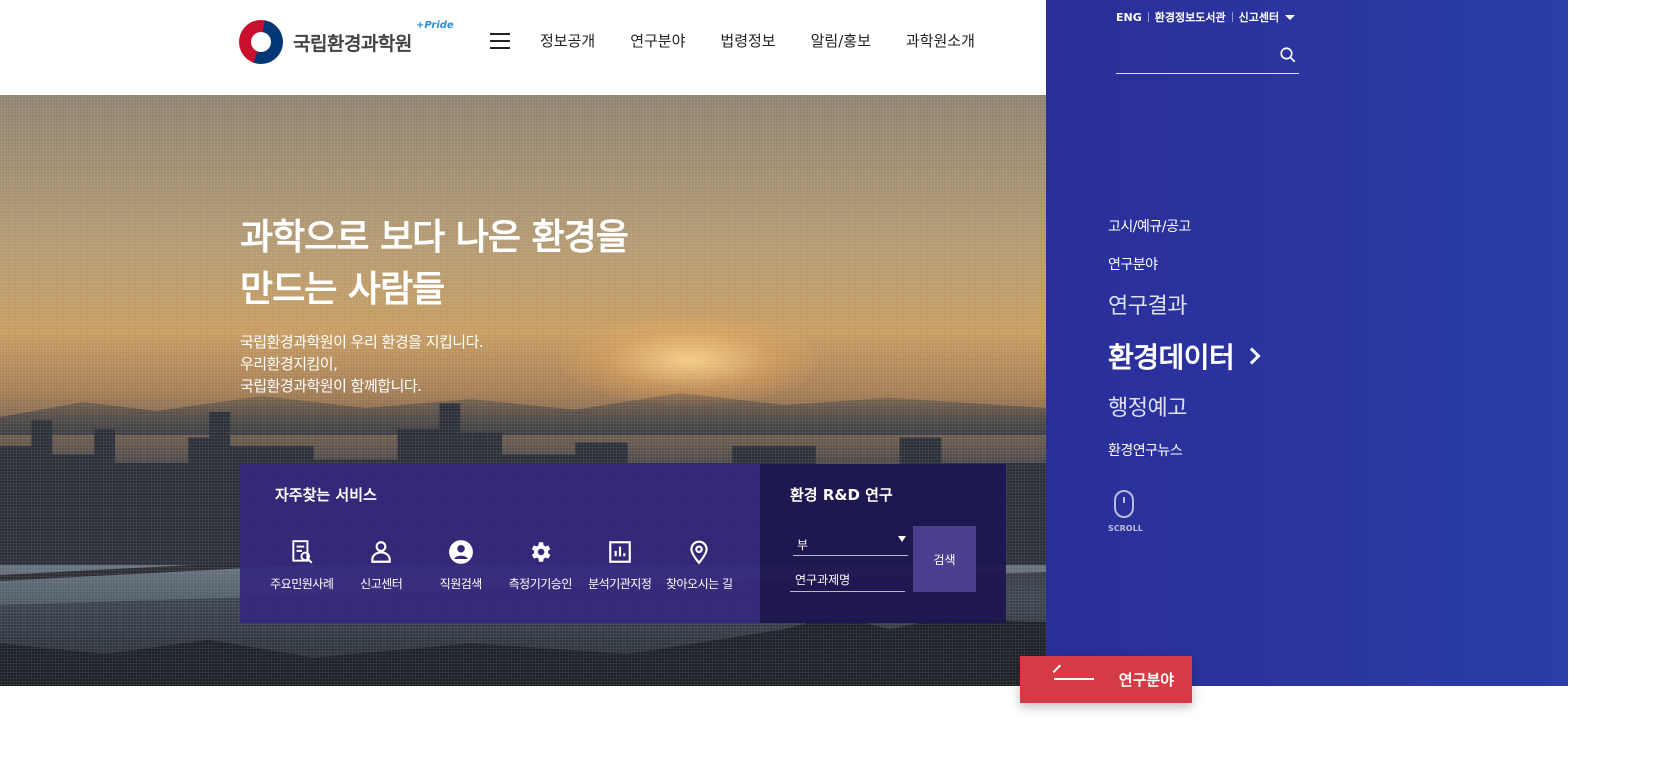 This screenshot has width=1668, height=770. What do you see at coordinates (435, 25) in the screenshot?
I see `logo-tag: +Pride` at bounding box center [435, 25].